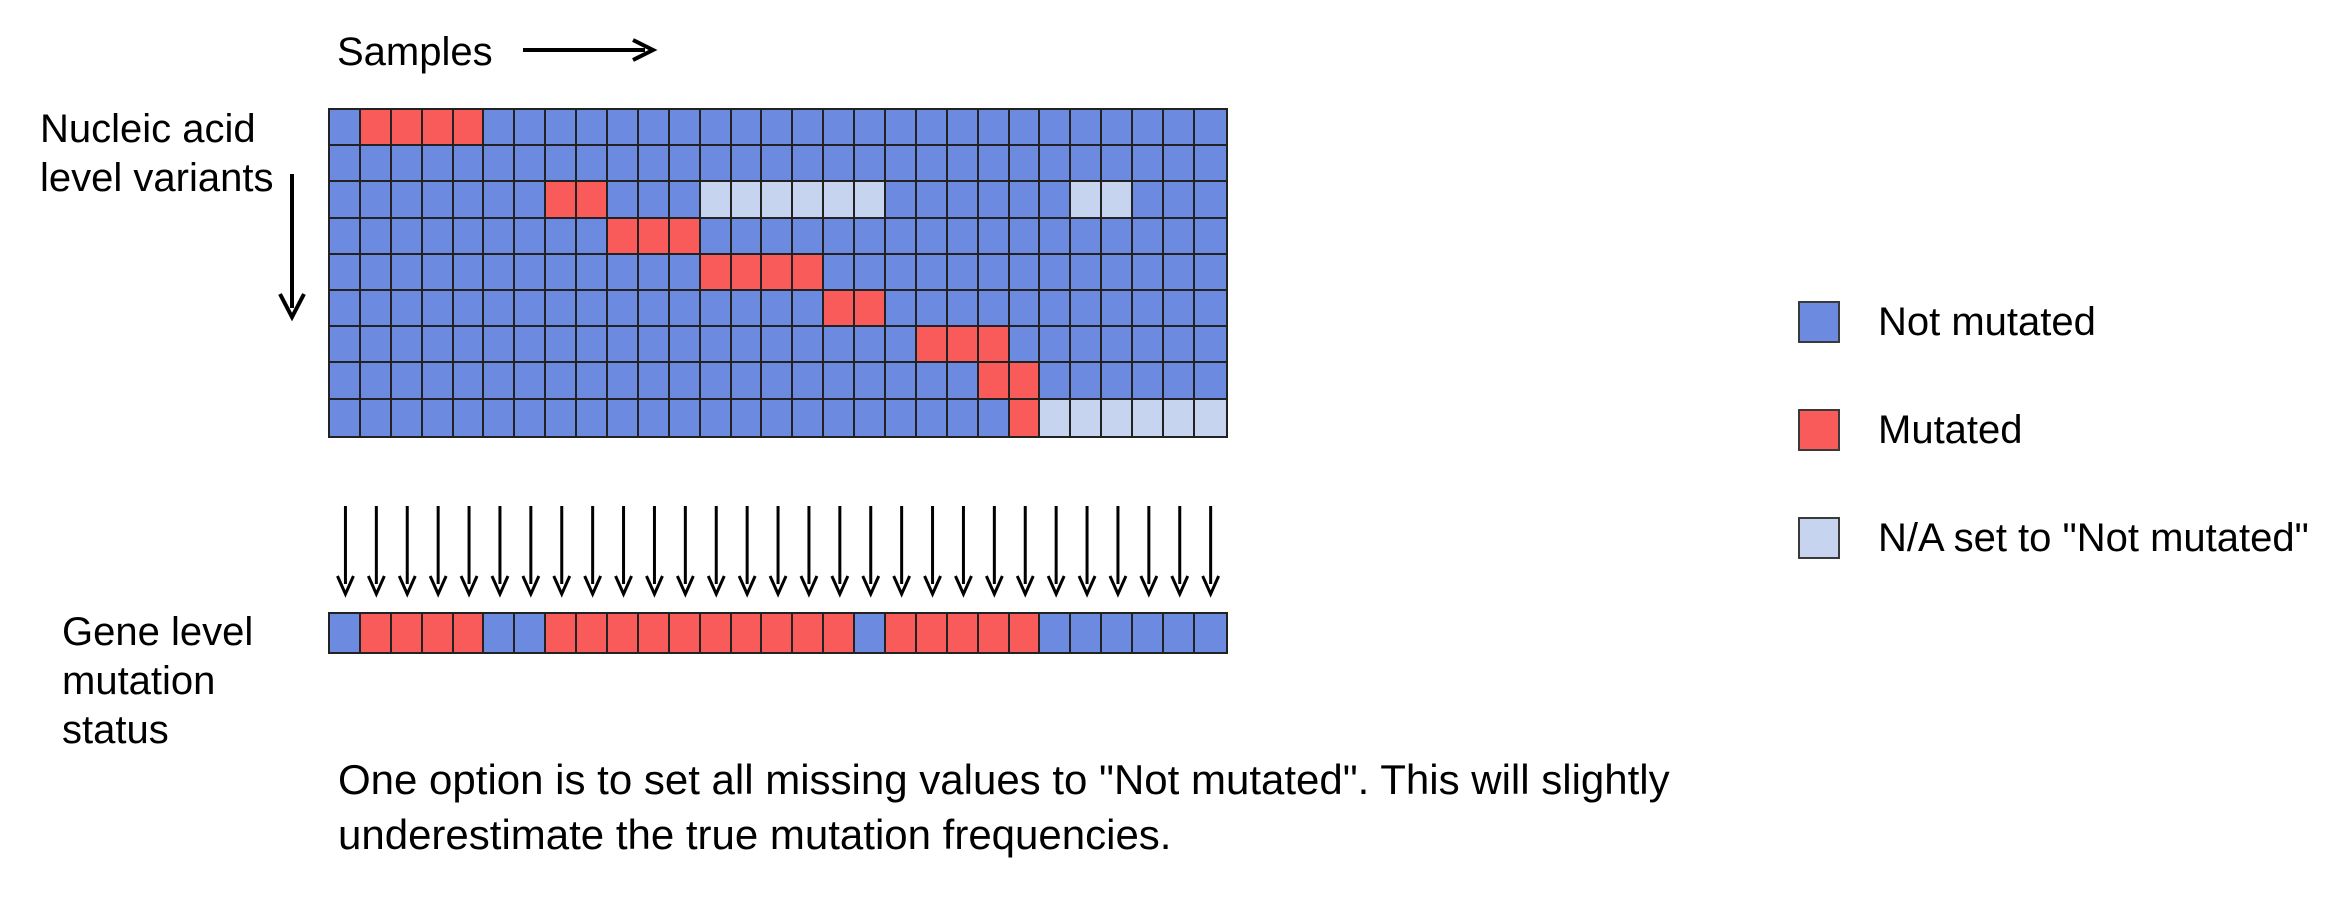 Image resolution: width=2347 pixels, height=900 pixels. Describe the element at coordinates (158, 681) in the screenshot. I see `gene-level-mutation-status-label: Gene level mutation status` at that location.